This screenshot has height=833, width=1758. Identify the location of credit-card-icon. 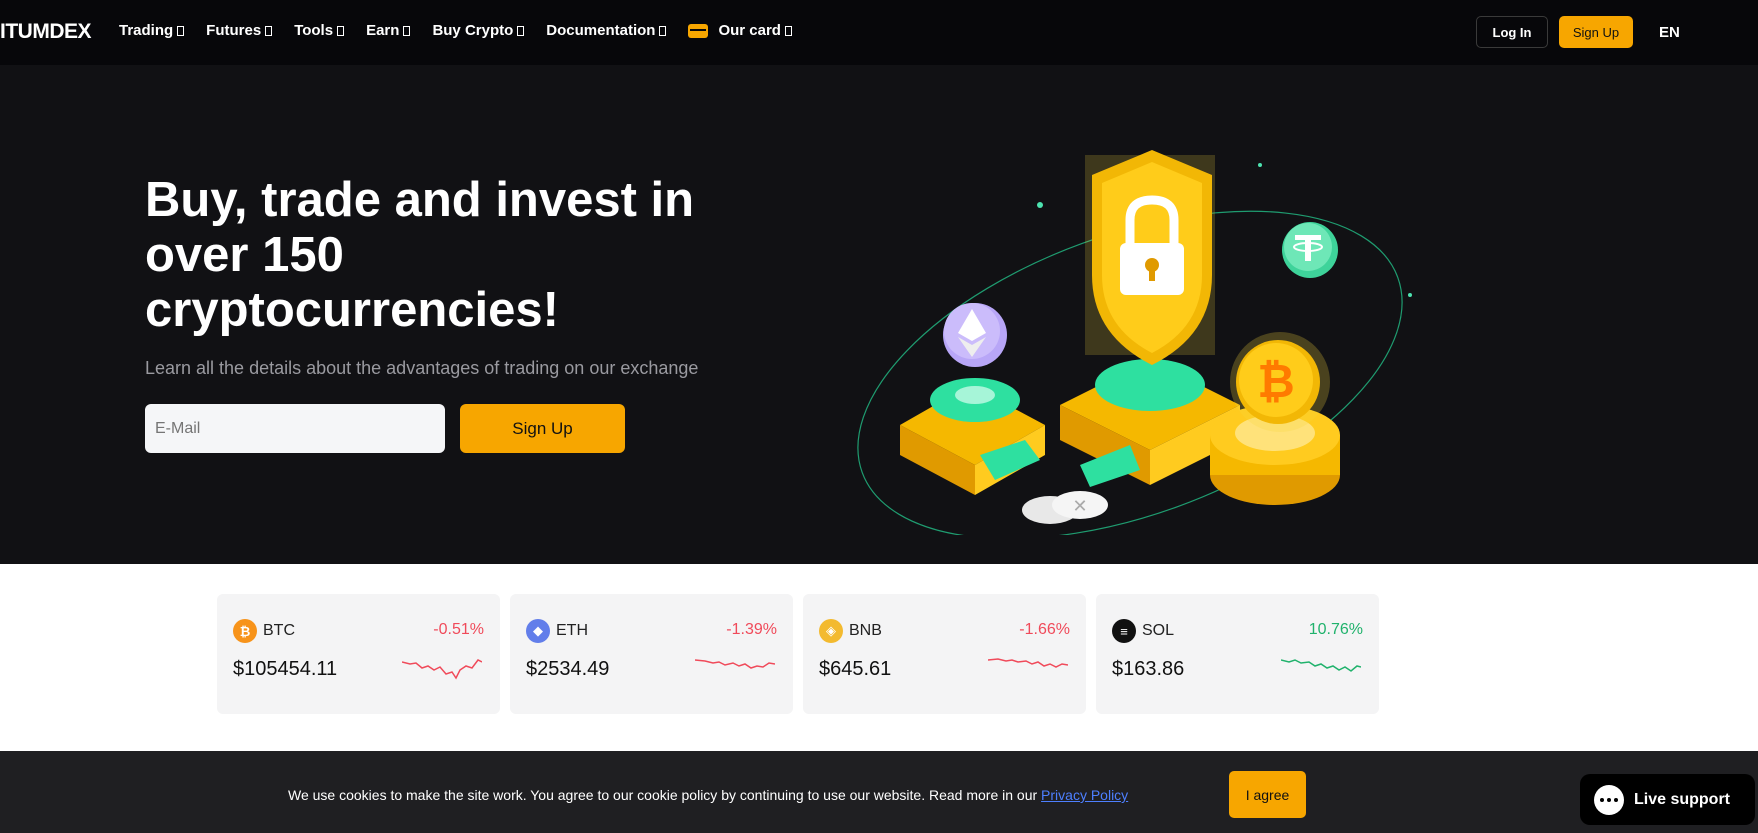
(698, 30).